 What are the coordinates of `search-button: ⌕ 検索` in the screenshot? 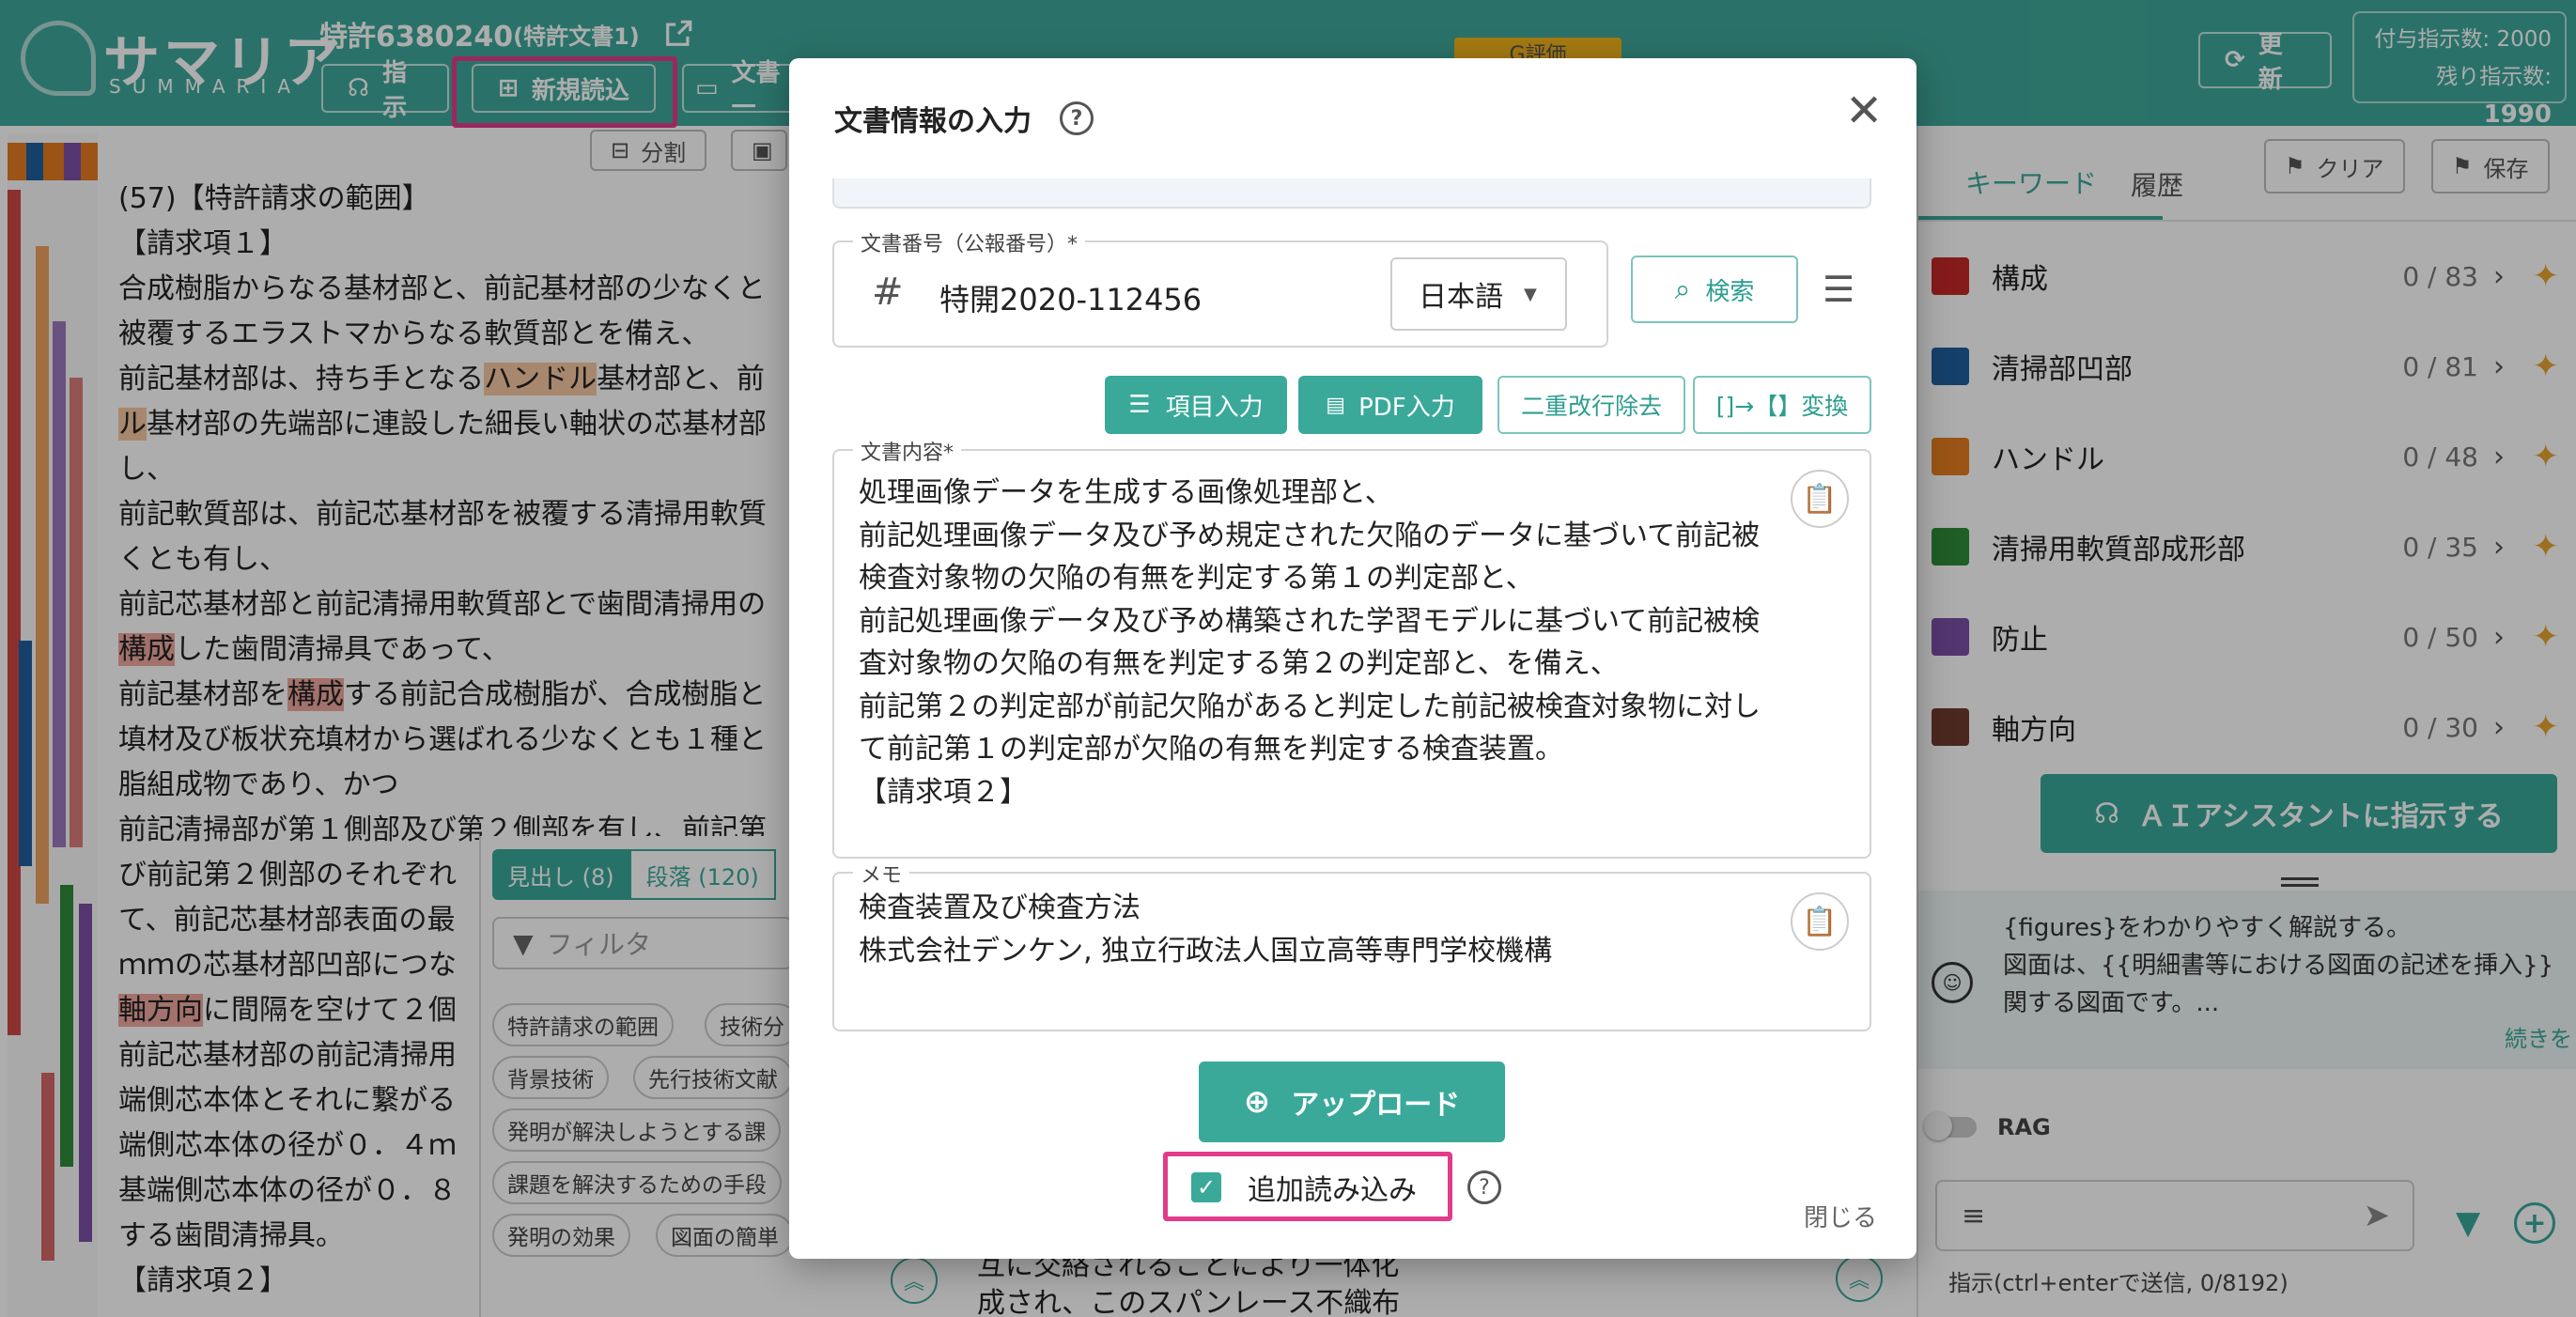 It's located at (1714, 289).